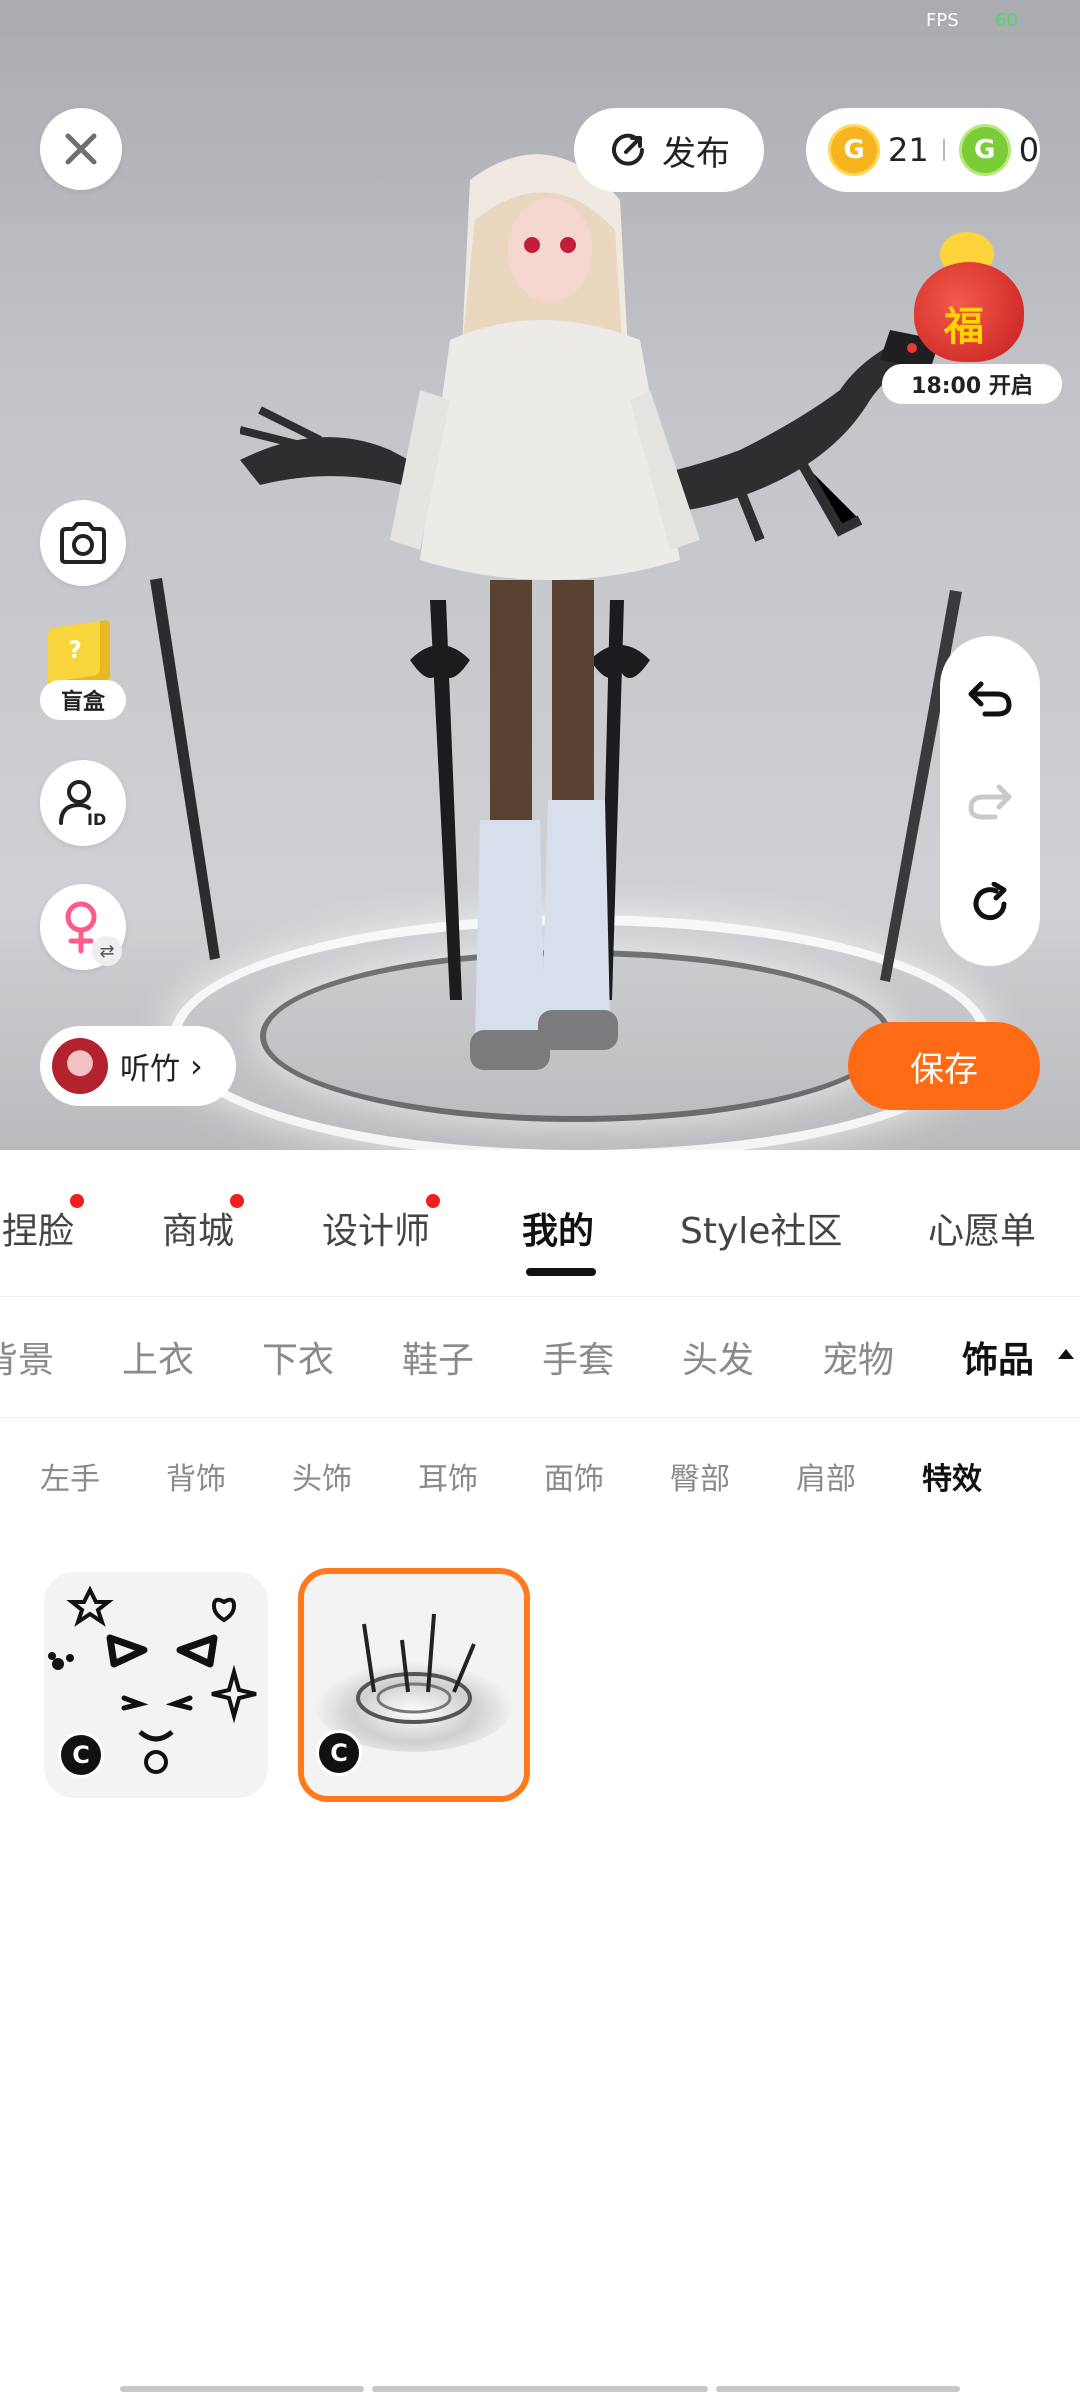  Describe the element at coordinates (158, 1357) in the screenshot. I see `category-top: 上衣` at that location.